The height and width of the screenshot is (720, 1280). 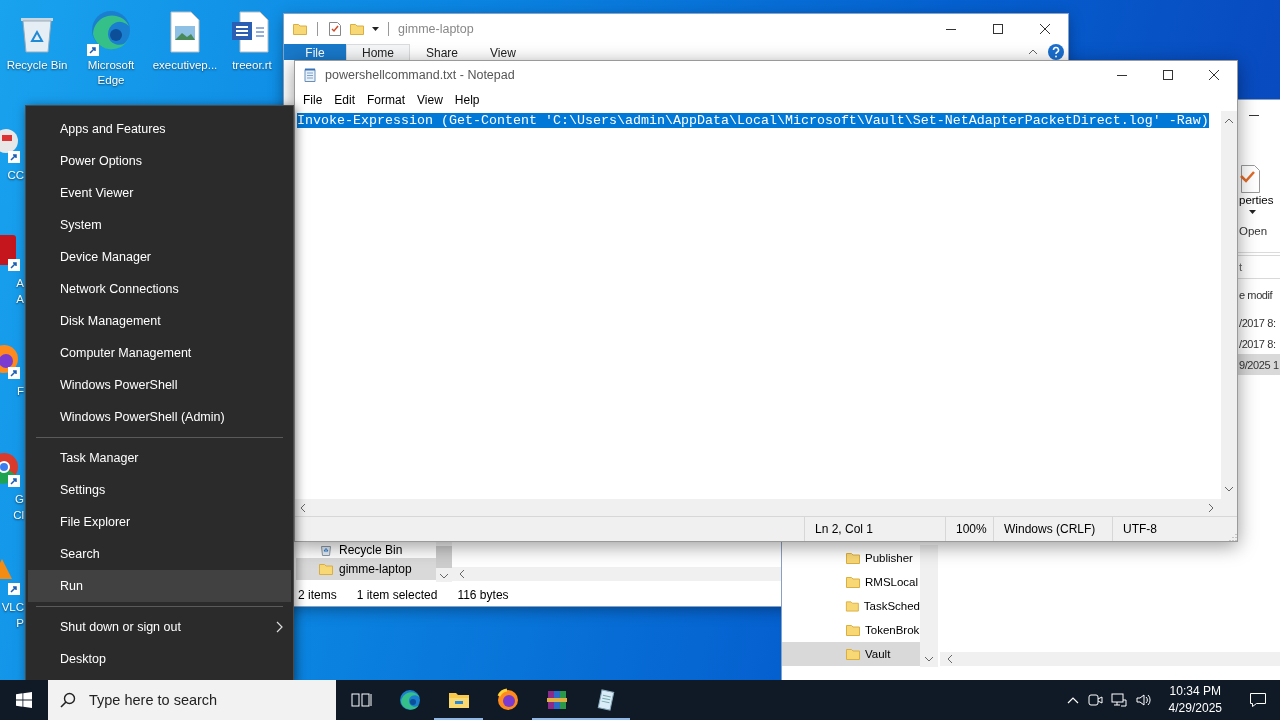 I want to click on nav-item: Vault, so click(x=851, y=654).